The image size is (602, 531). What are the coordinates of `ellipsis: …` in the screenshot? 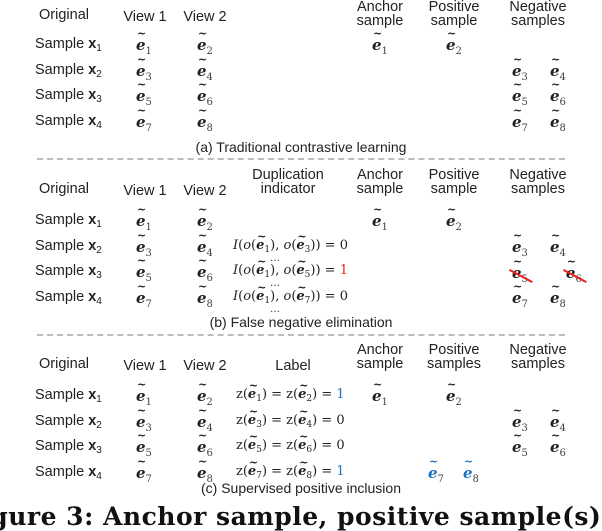 It's located at (275, 309).